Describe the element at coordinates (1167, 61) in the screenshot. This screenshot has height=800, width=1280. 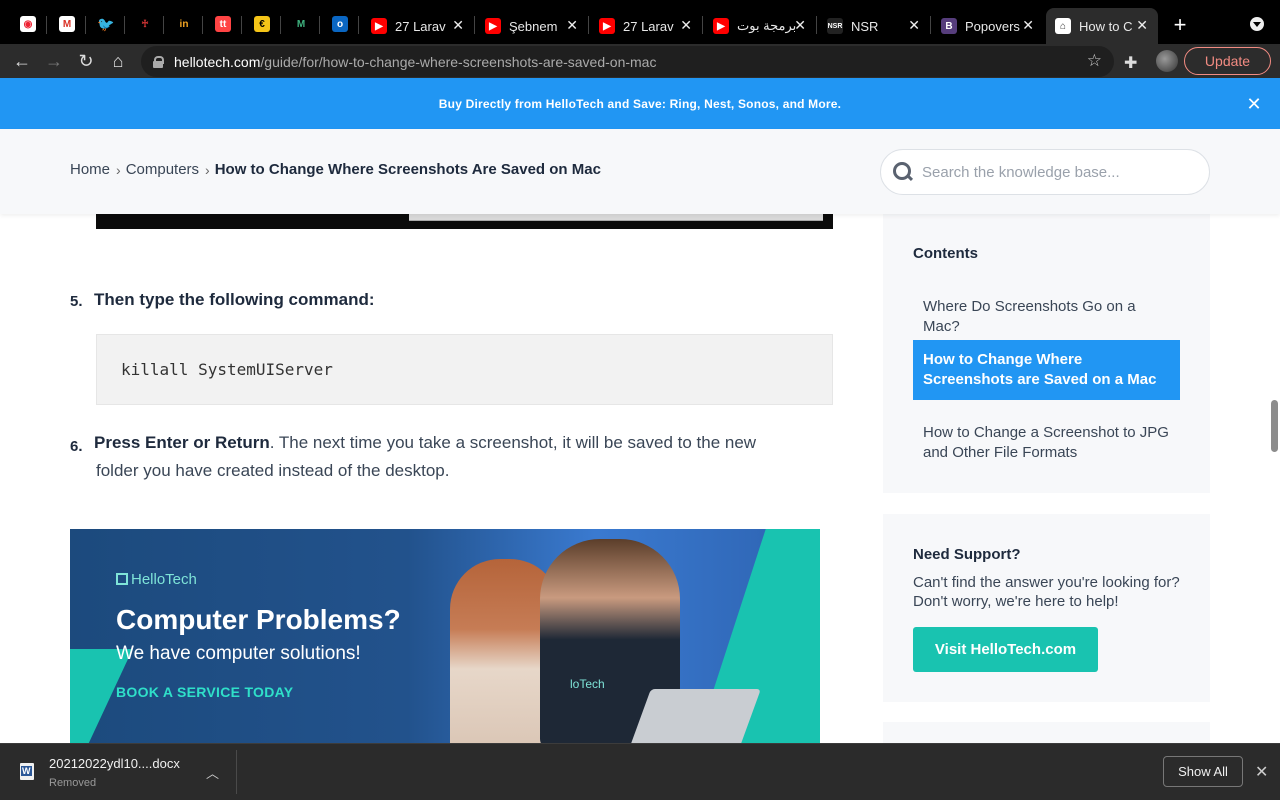
I see `profile-avatar` at that location.